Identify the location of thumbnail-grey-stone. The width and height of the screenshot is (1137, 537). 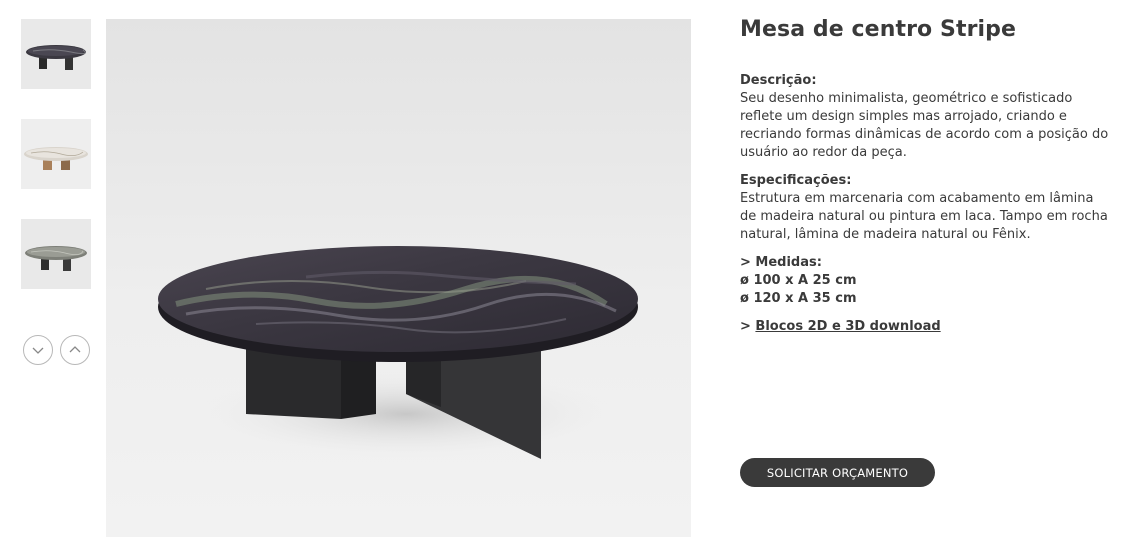
(56, 254).